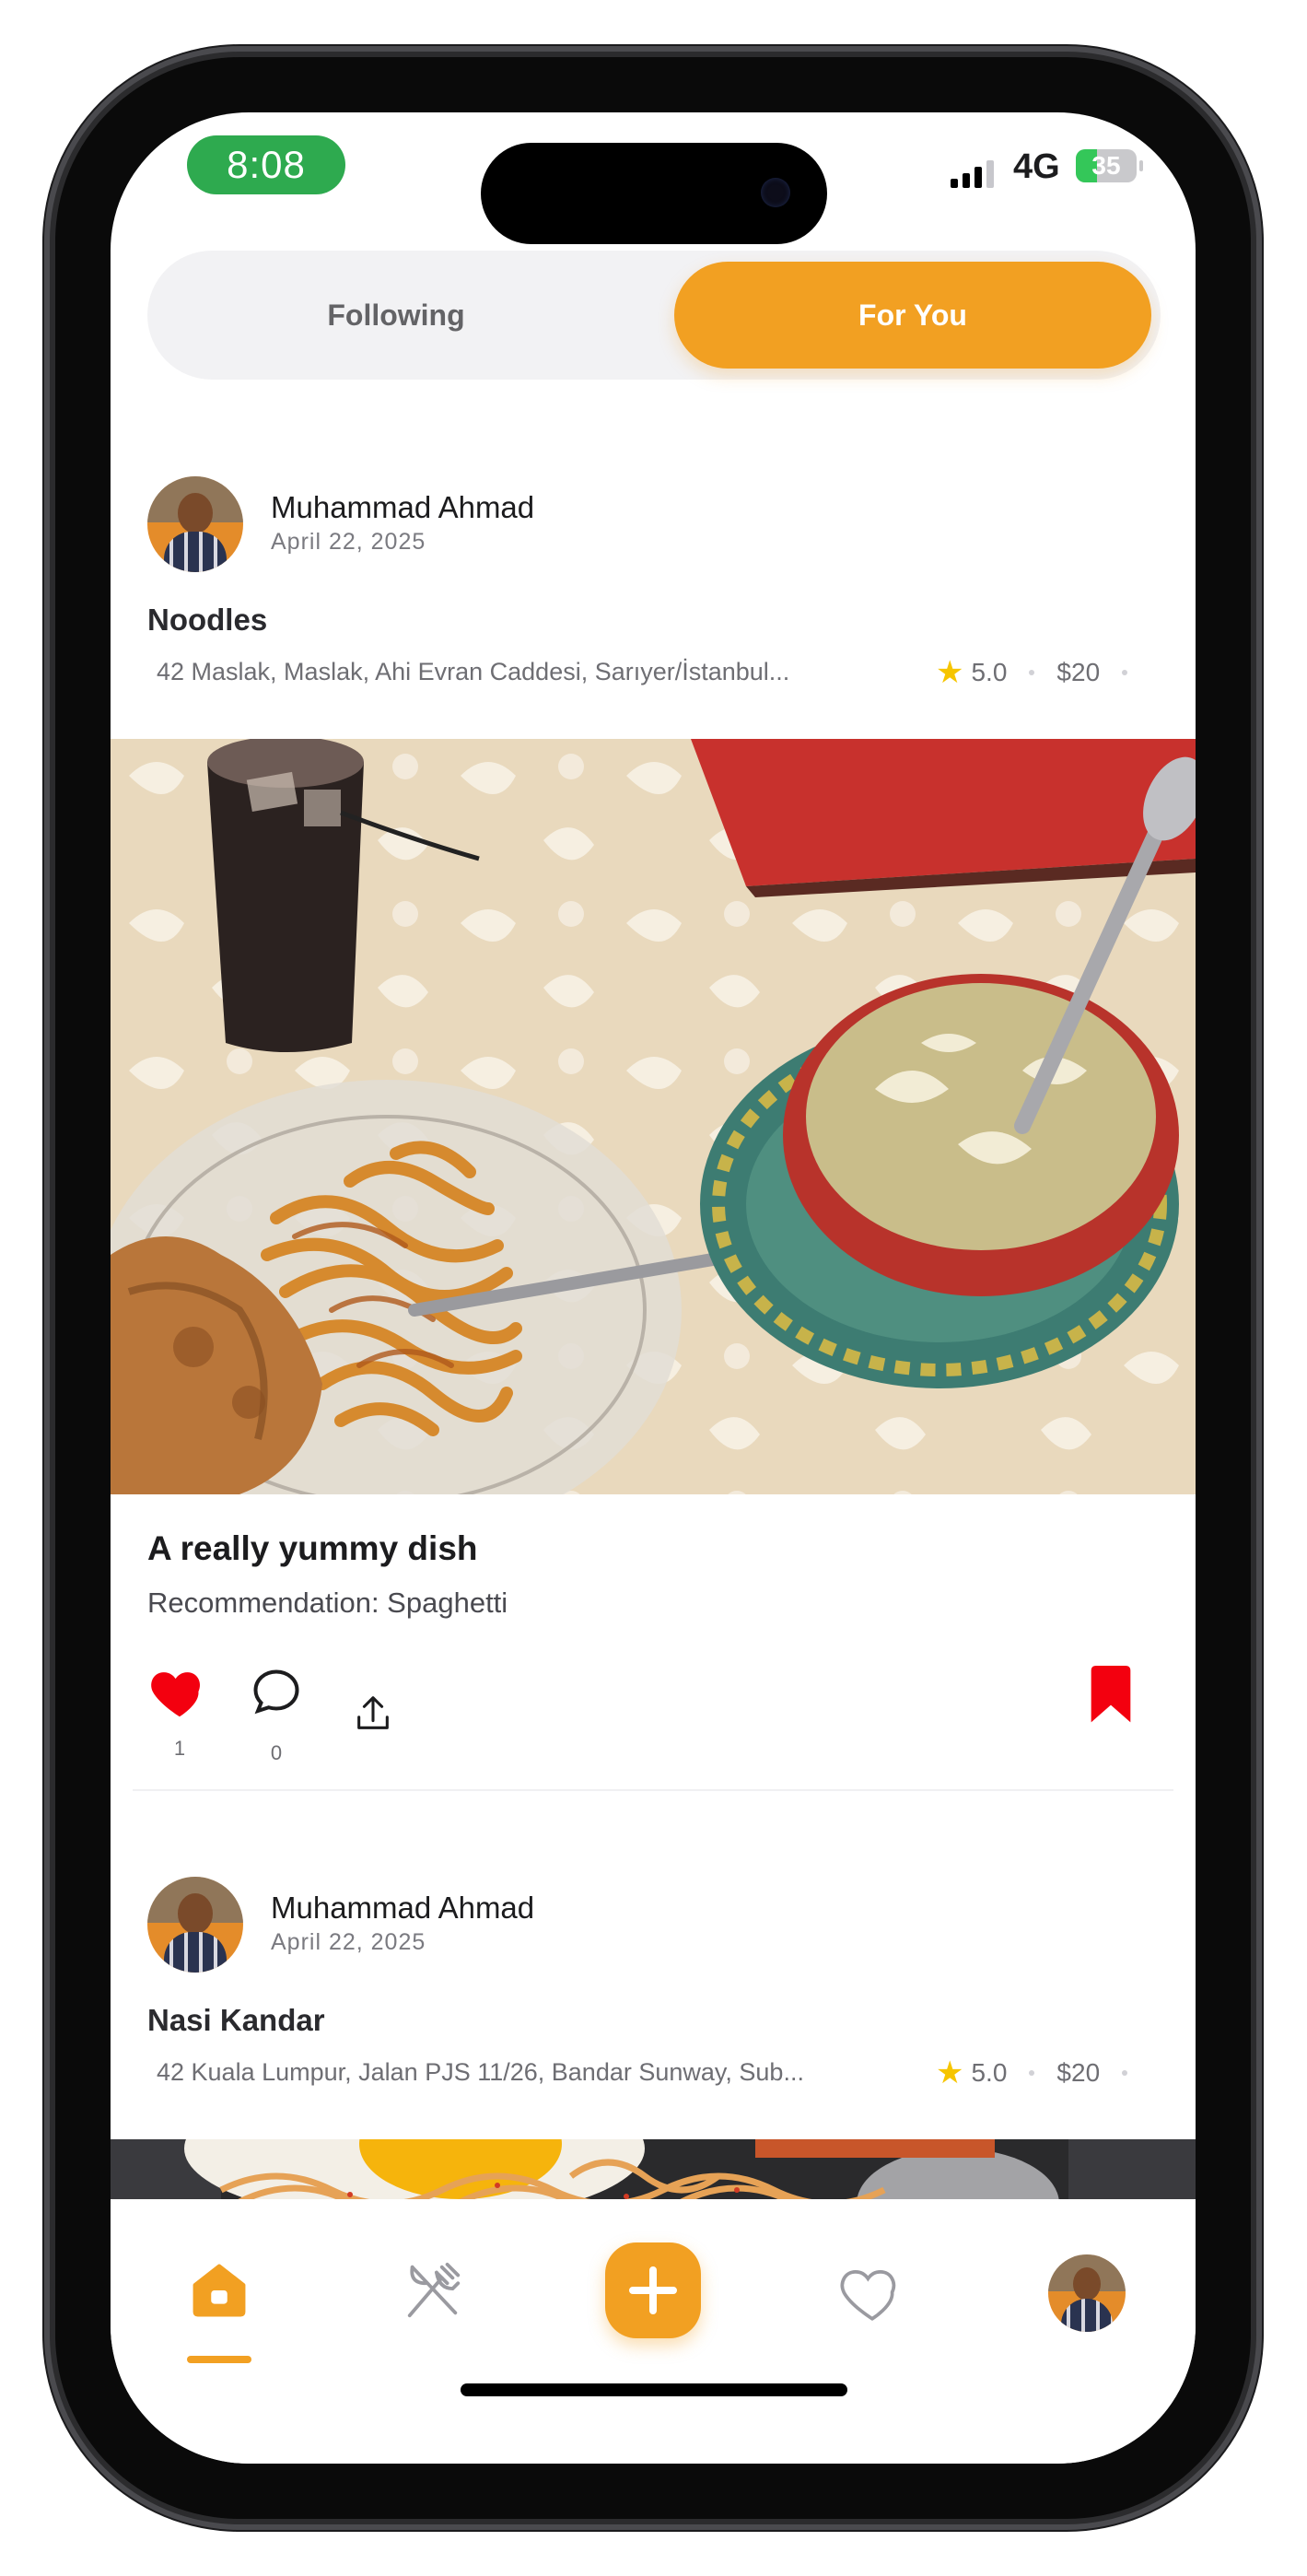 This screenshot has height=2576, width=1307. I want to click on share-button, so click(373, 1713).